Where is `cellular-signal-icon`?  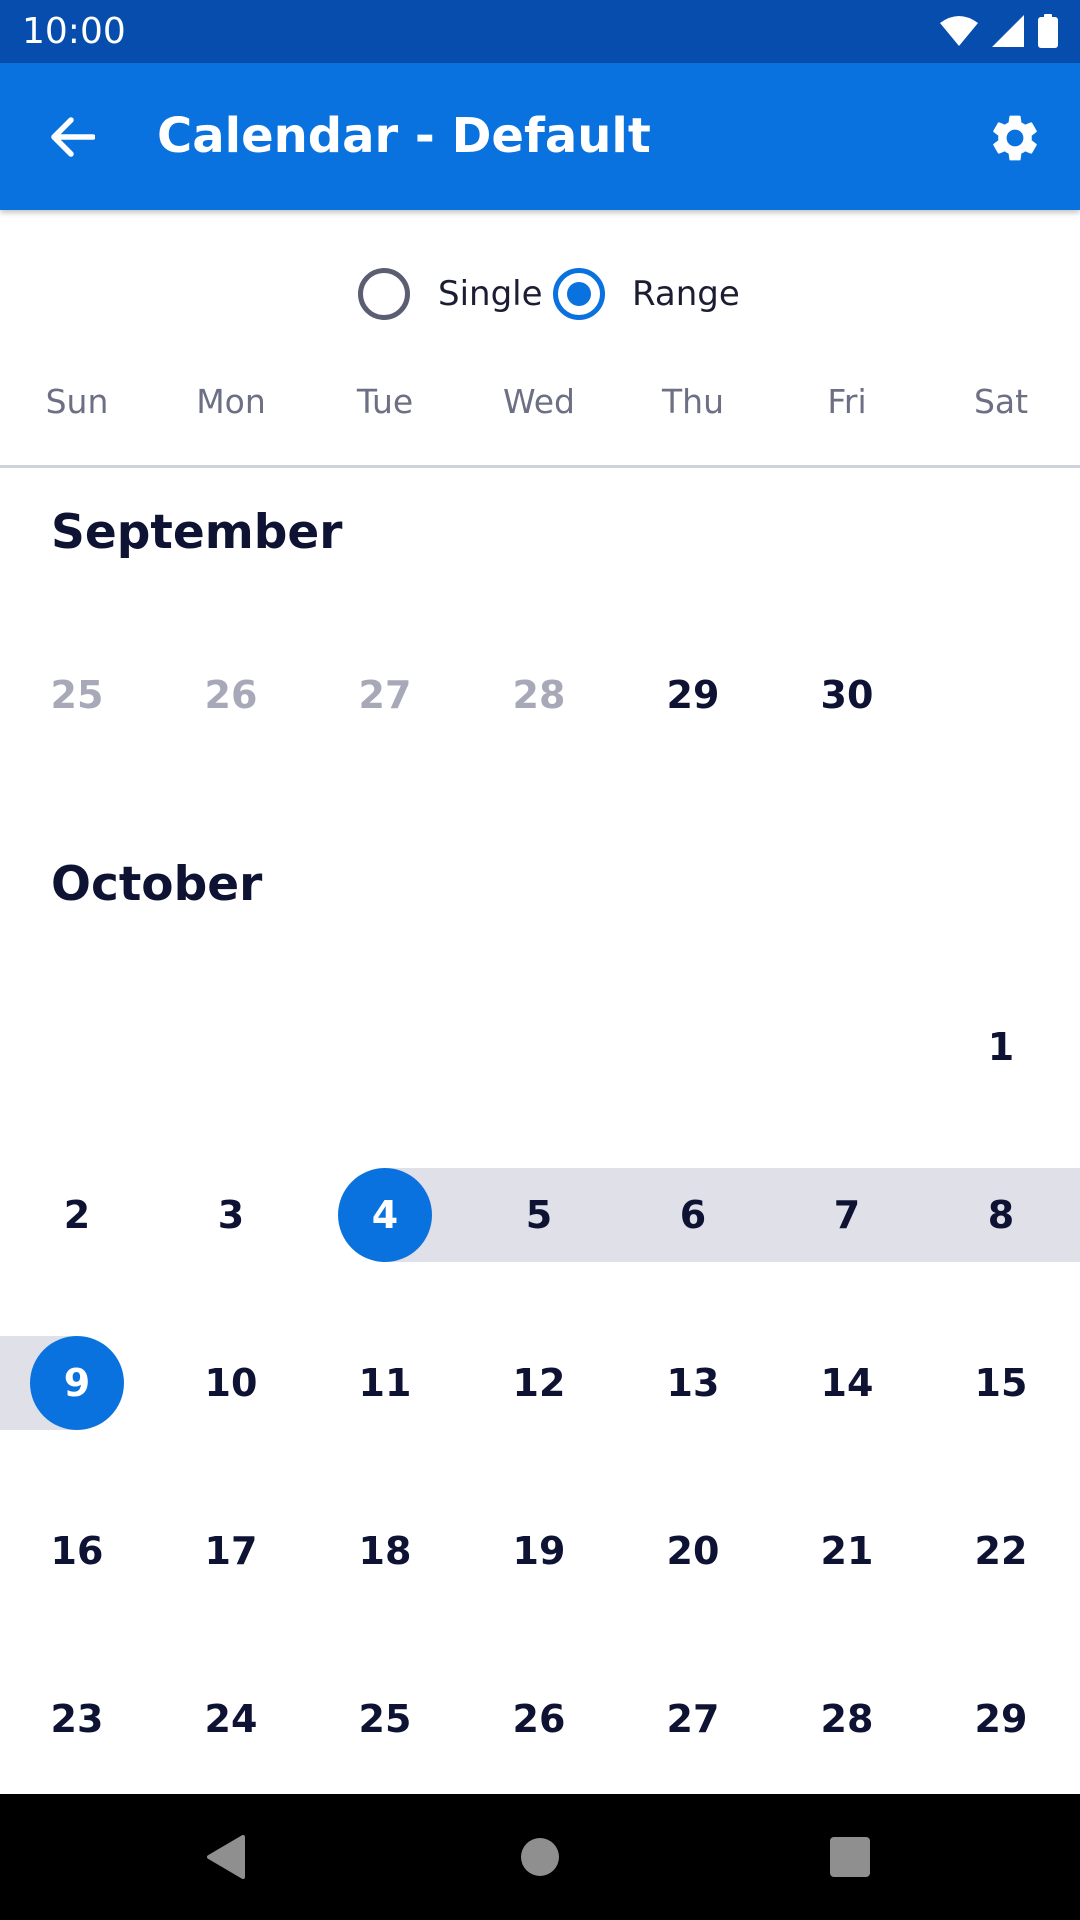
cellular-signal-icon is located at coordinates (1008, 31).